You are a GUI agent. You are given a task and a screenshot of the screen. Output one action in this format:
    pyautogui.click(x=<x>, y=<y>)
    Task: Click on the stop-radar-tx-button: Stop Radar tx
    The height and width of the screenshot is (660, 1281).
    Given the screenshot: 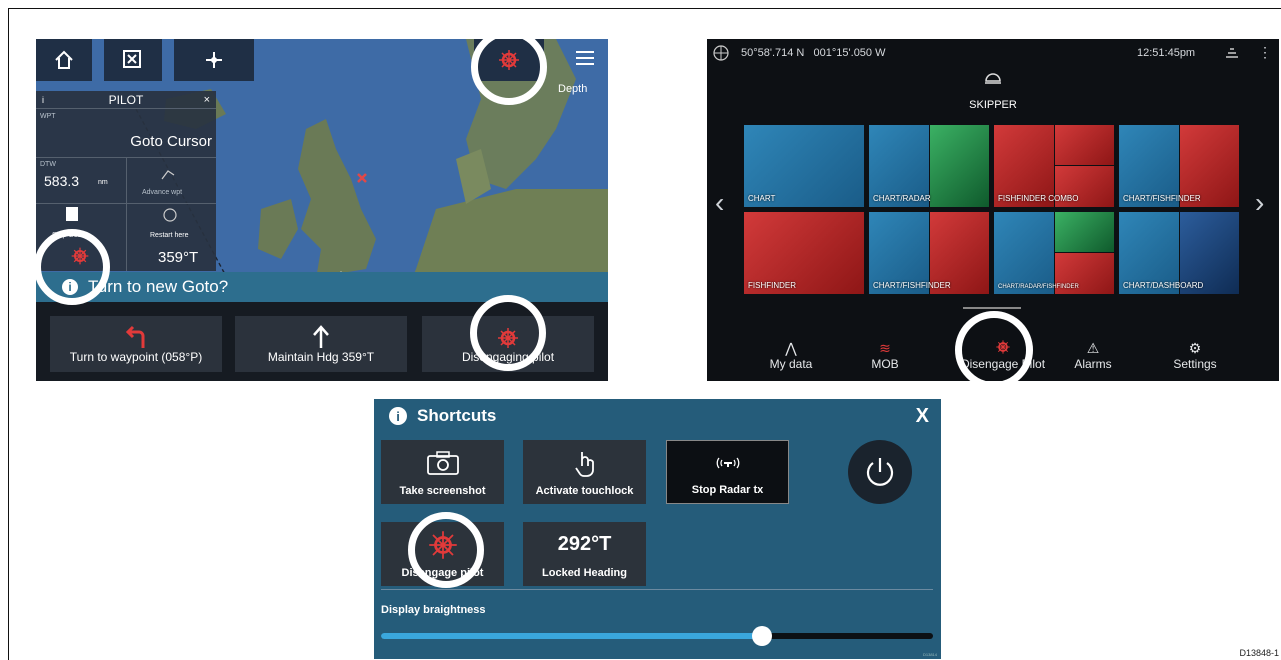 What is the action you would take?
    pyautogui.click(x=727, y=472)
    